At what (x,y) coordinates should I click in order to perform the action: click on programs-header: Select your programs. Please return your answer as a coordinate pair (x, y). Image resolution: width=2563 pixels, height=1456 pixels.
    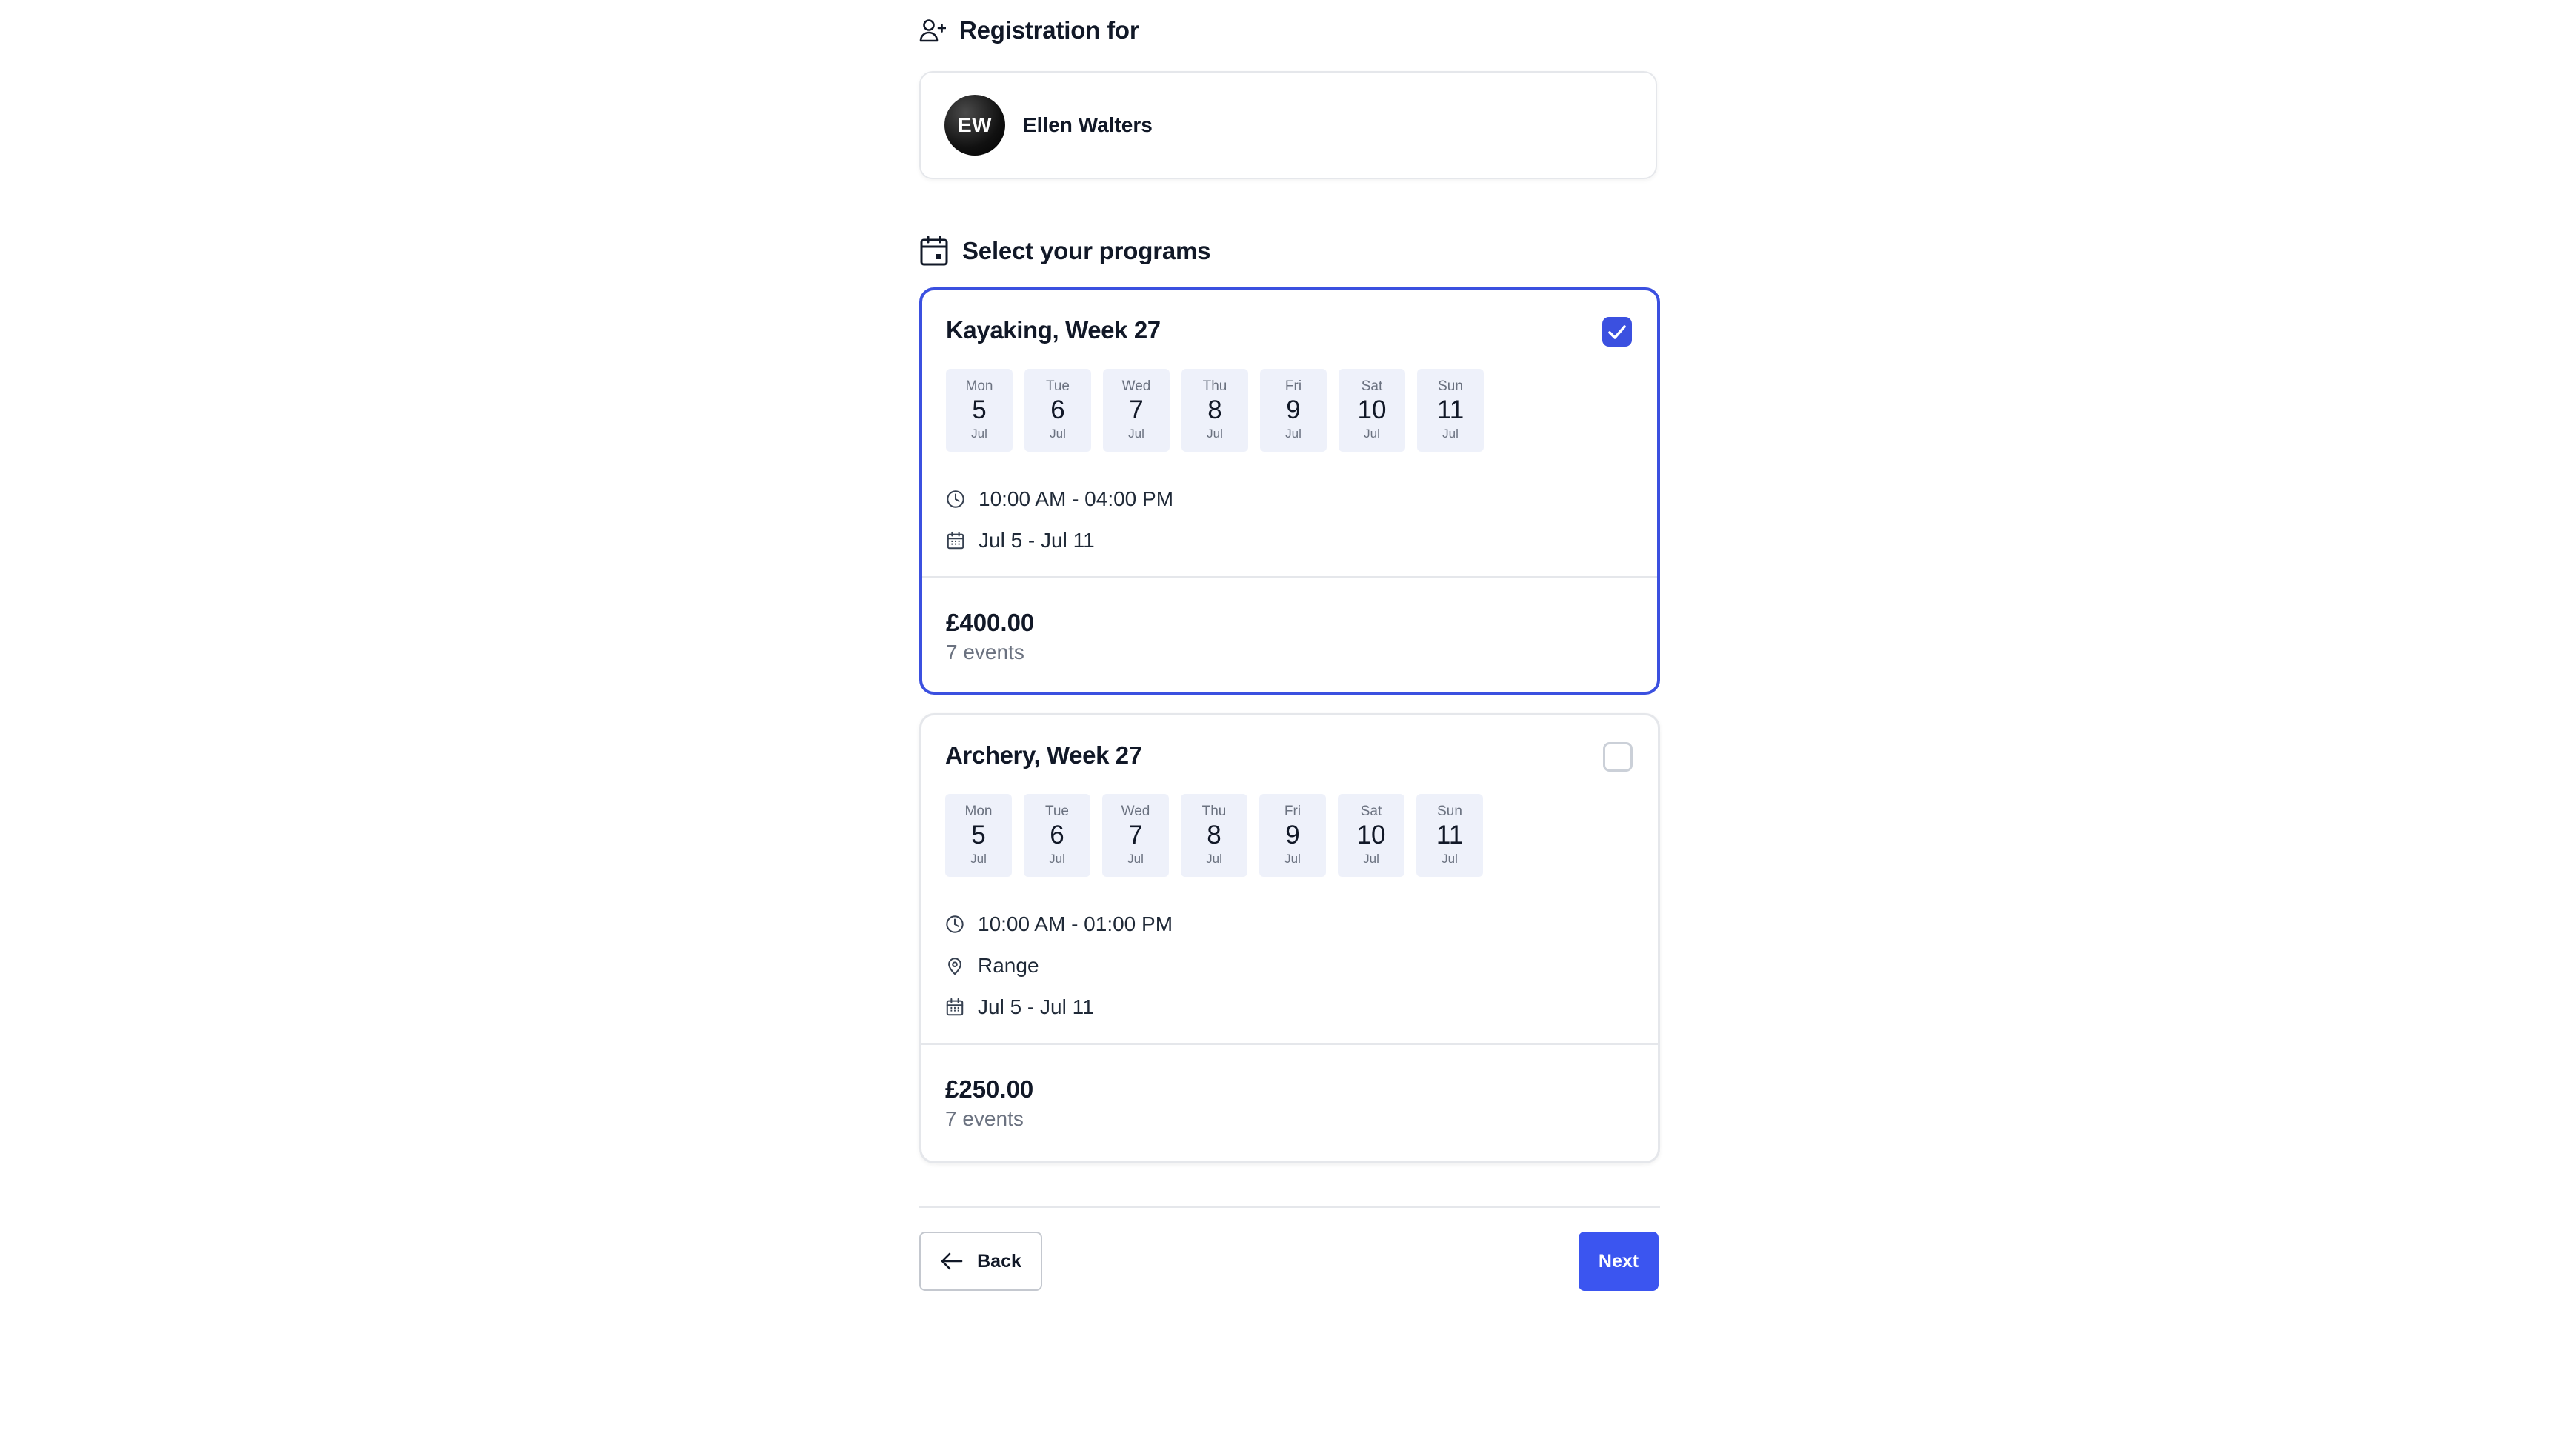
    Looking at the image, I should click on (1064, 251).